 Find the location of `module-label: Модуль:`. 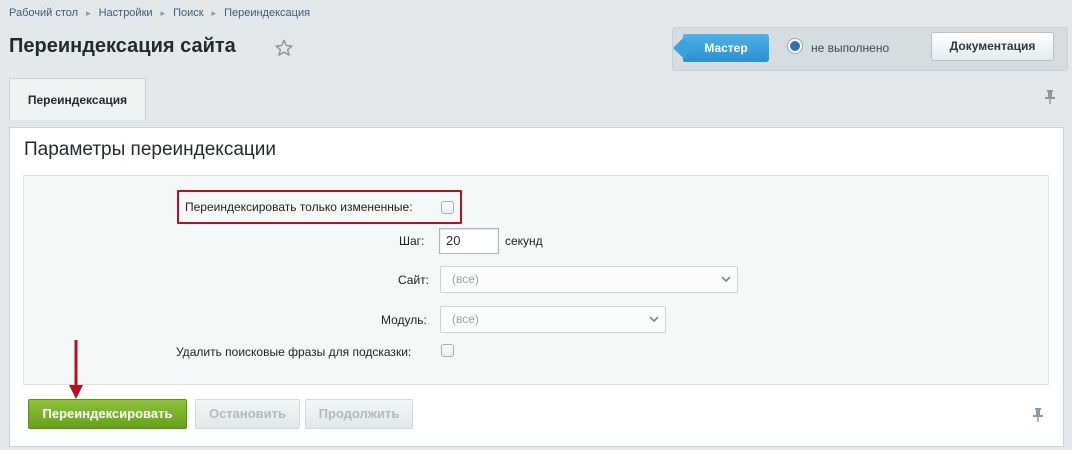

module-label: Модуль: is located at coordinates (404, 320).